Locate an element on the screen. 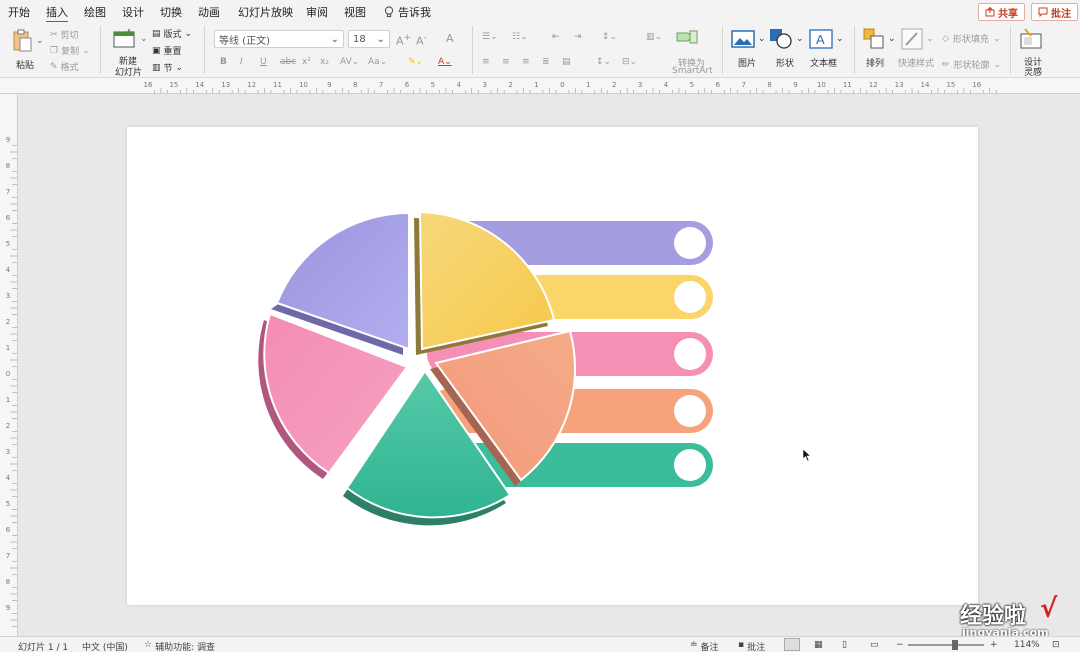  slide-sorter-icon: ▦ is located at coordinates (818, 645).